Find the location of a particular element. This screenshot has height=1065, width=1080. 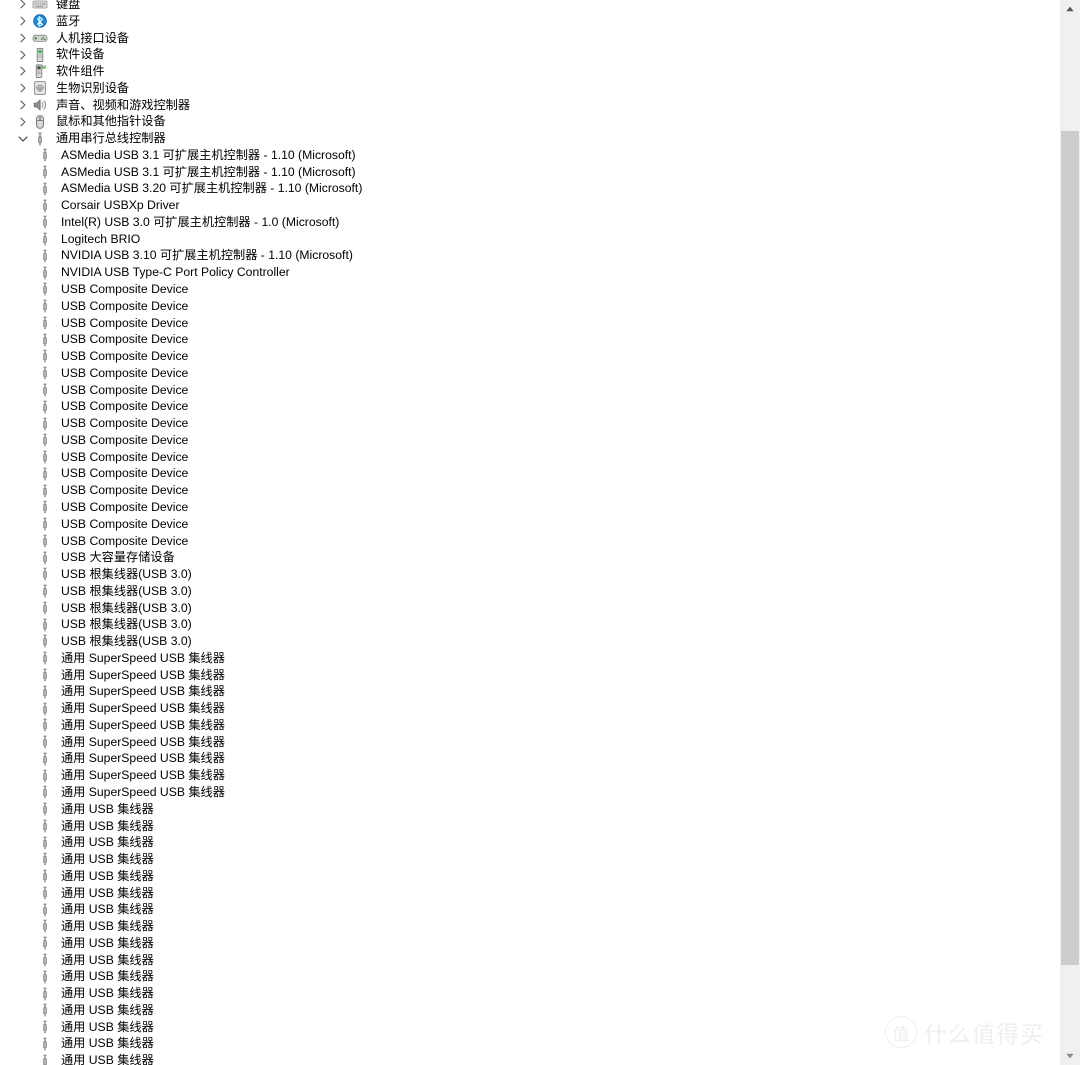

tree-category-row: 软件设备 is located at coordinates (530, 54).